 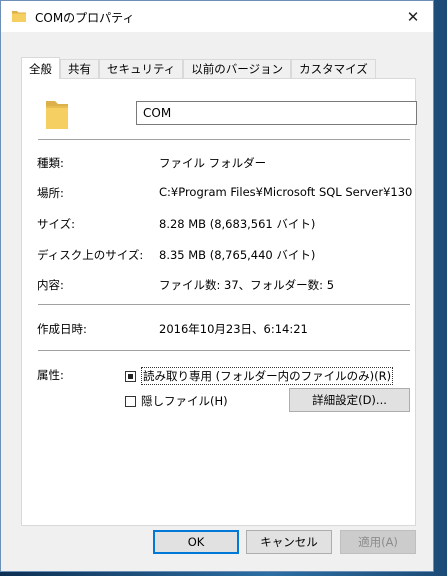 What do you see at coordinates (237, 68) in the screenshot?
I see `tab-previous-versions: 以前のバージョン` at bounding box center [237, 68].